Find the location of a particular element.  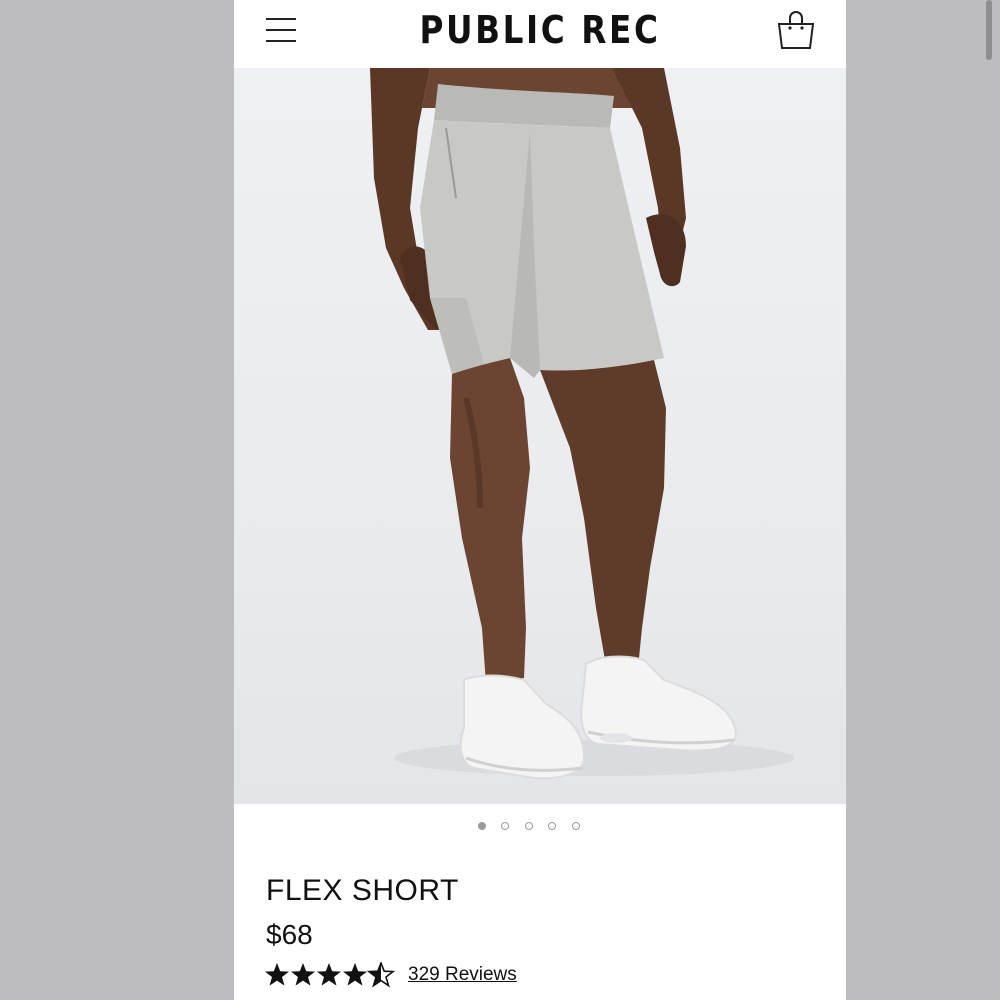

shopping-bag-icon is located at coordinates (796, 30).